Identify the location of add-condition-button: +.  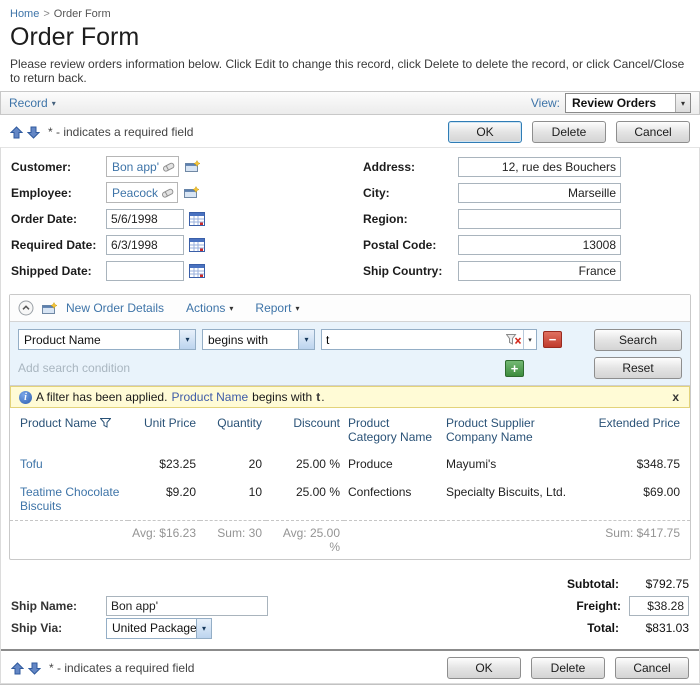
(514, 368).